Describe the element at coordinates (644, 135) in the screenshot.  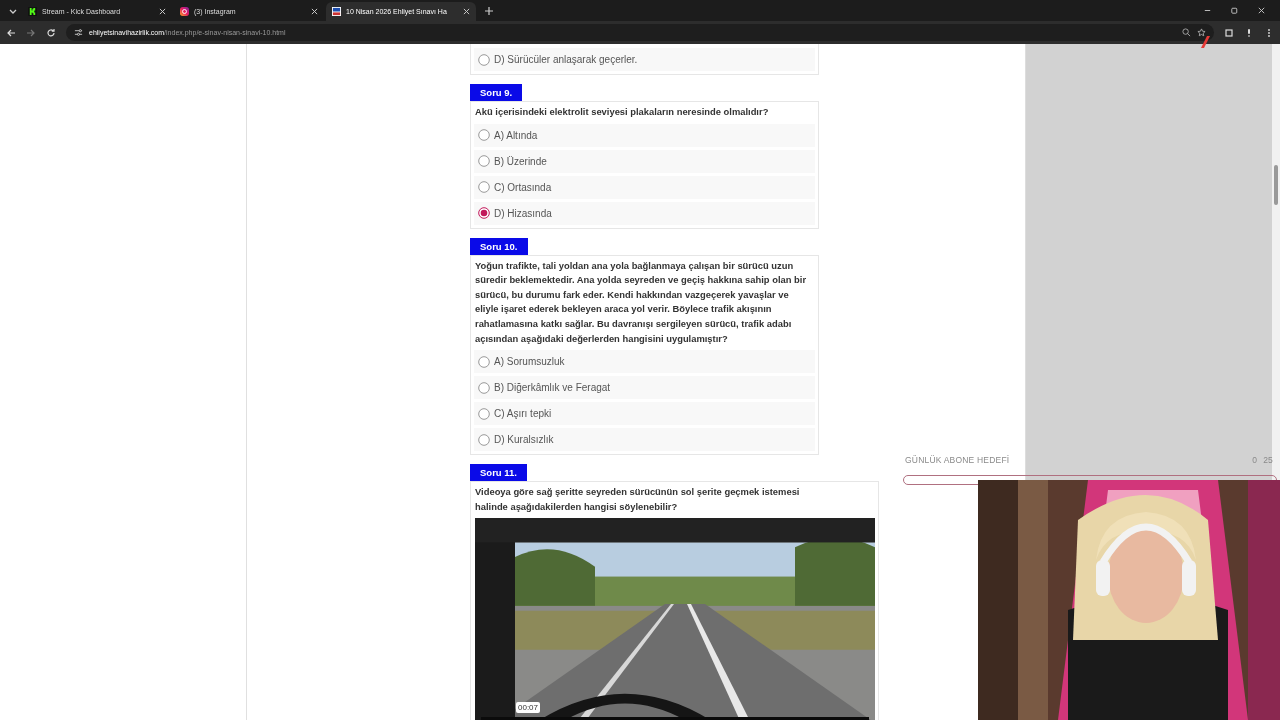
I see `answer-option: A) Altında` at that location.